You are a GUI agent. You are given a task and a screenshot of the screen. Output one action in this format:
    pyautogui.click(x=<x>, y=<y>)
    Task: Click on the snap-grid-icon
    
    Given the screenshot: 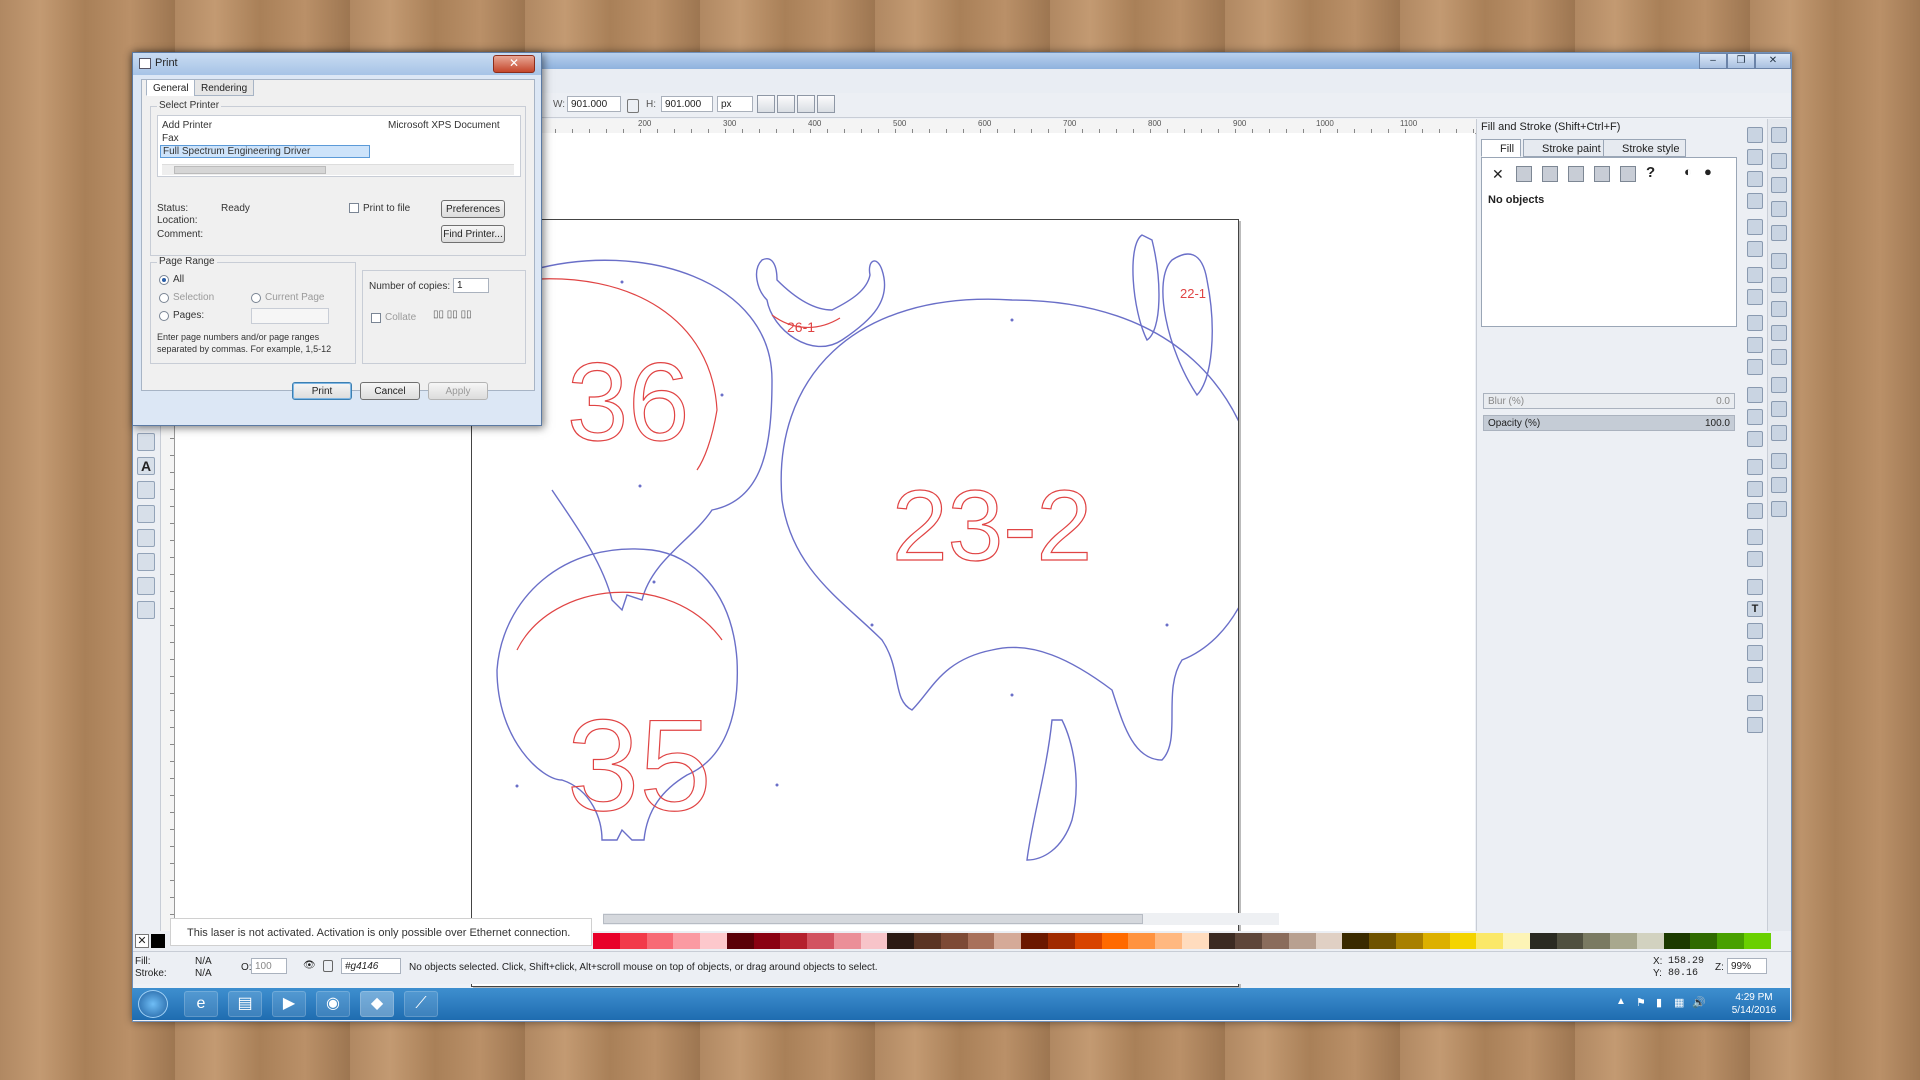 What is the action you would take?
    pyautogui.click(x=1779, y=485)
    